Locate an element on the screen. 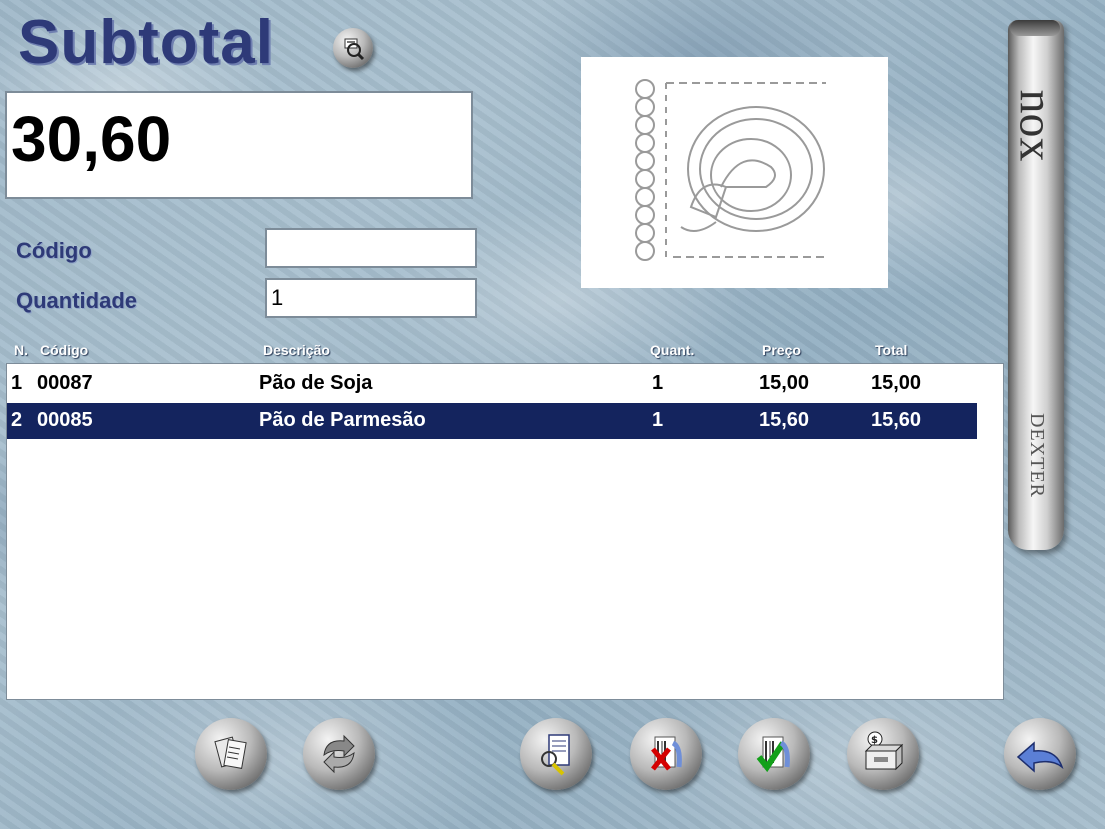 Image resolution: width=1105 pixels, height=829 pixels. cancel-item-button is located at coordinates (666, 754).